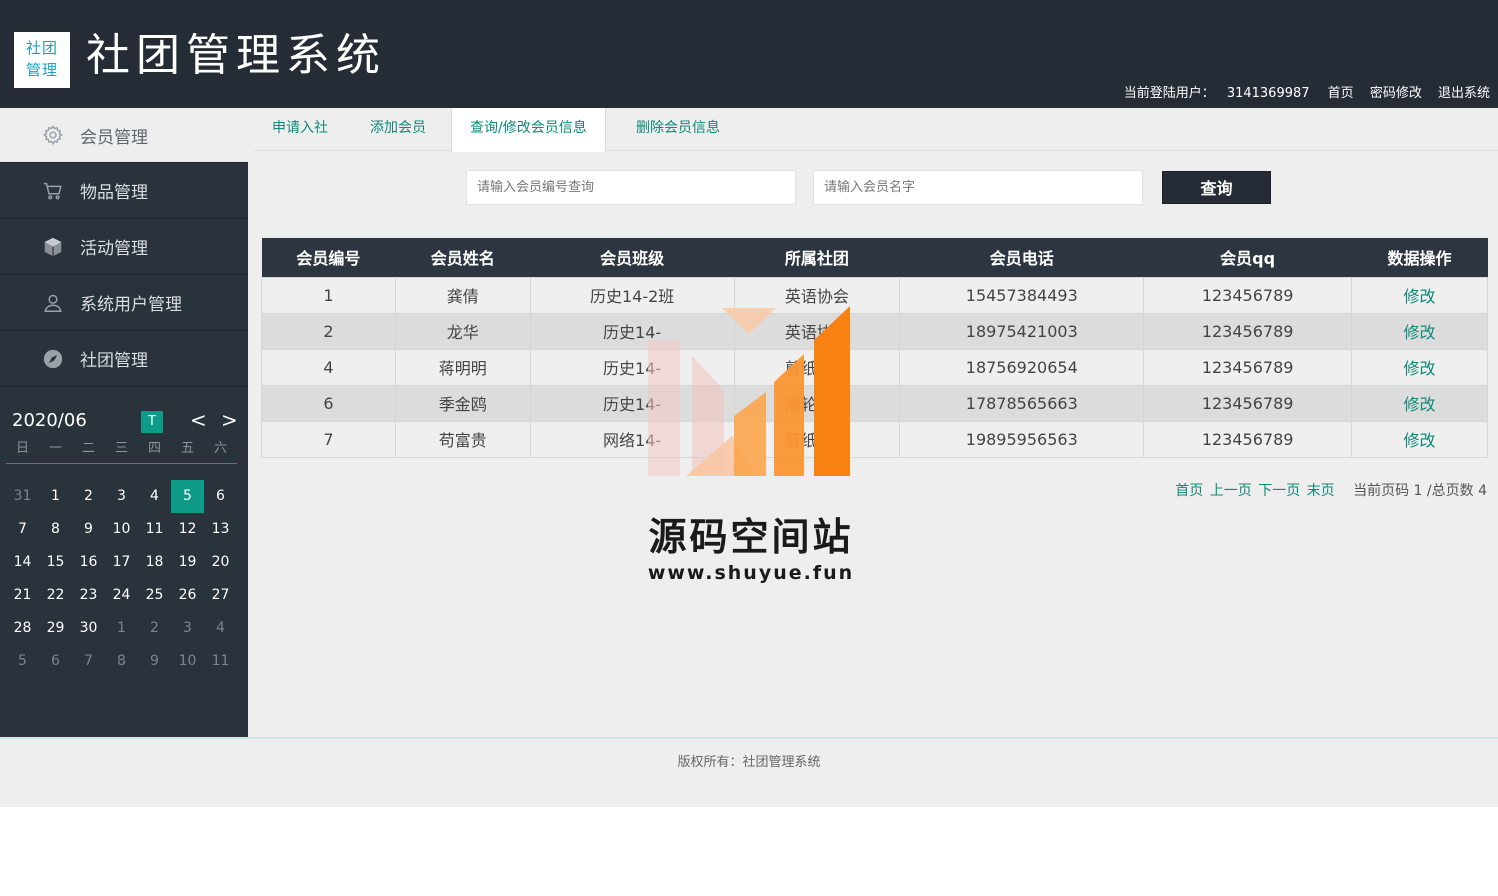 The image size is (1498, 896). What do you see at coordinates (124, 410) in the screenshot?
I see `calendar-header: 2020/06 T < >` at bounding box center [124, 410].